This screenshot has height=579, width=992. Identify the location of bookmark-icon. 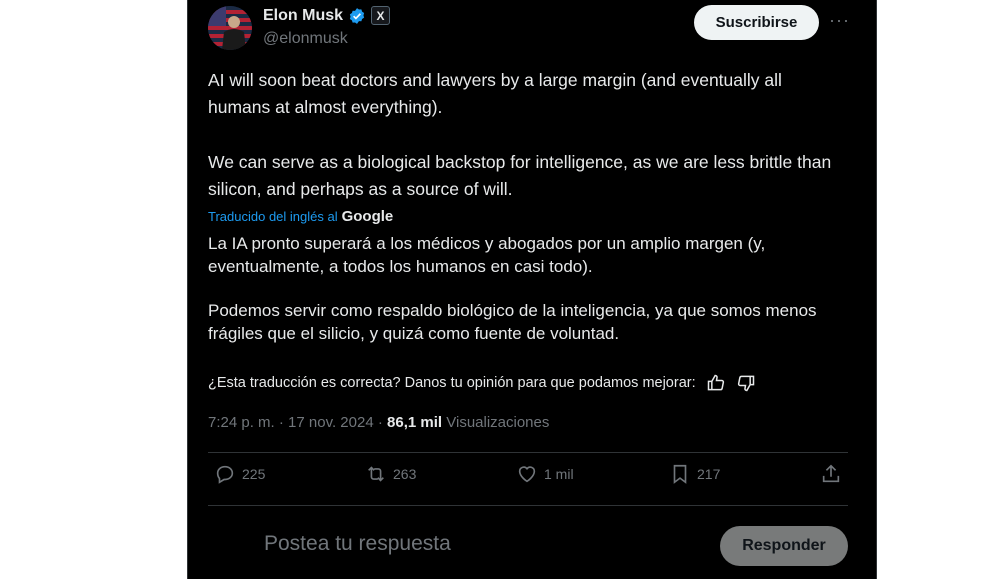
(680, 474).